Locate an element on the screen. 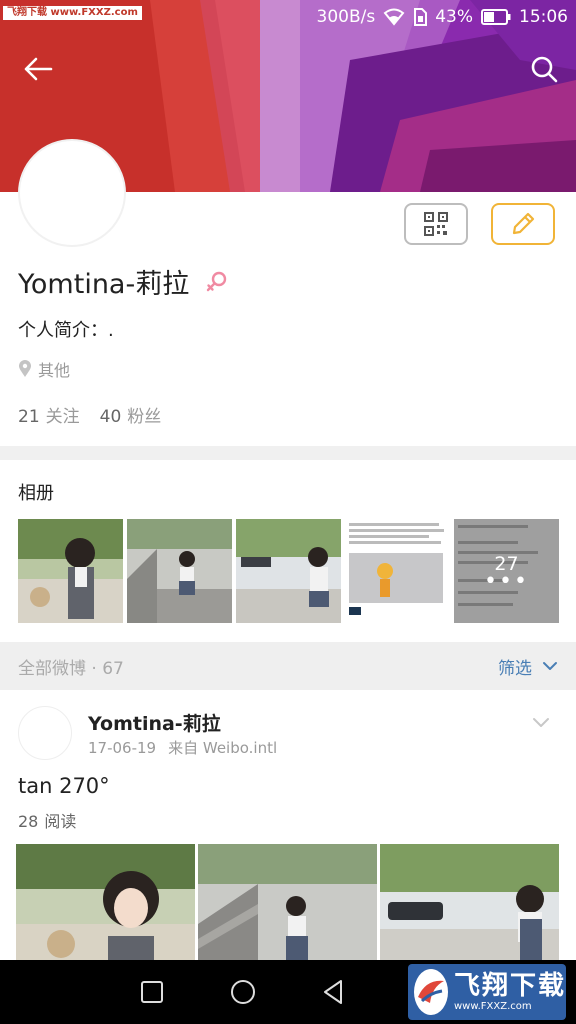 The image size is (576, 1024). recents-button is located at coordinates (152, 992).